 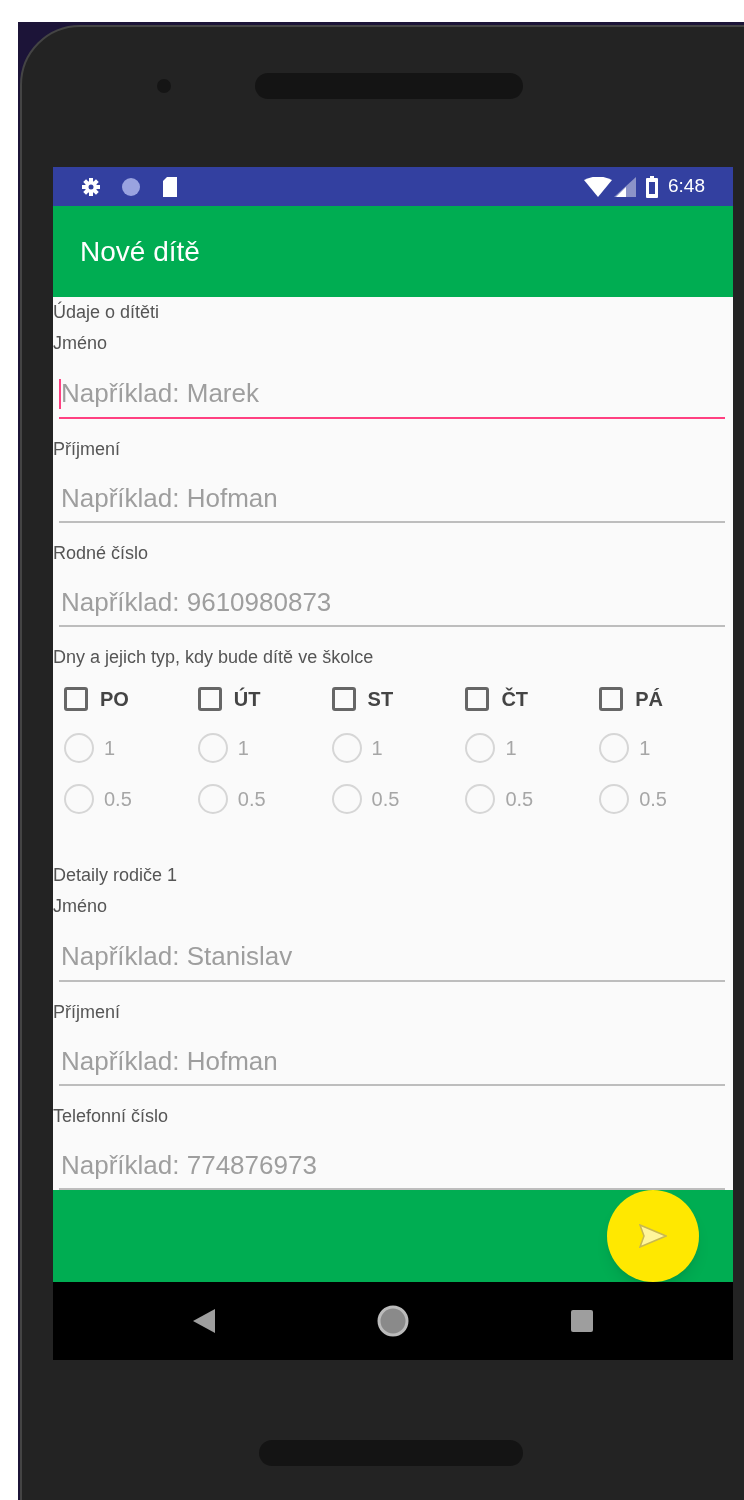 What do you see at coordinates (598, 186) in the screenshot?
I see `wifi-icon` at bounding box center [598, 186].